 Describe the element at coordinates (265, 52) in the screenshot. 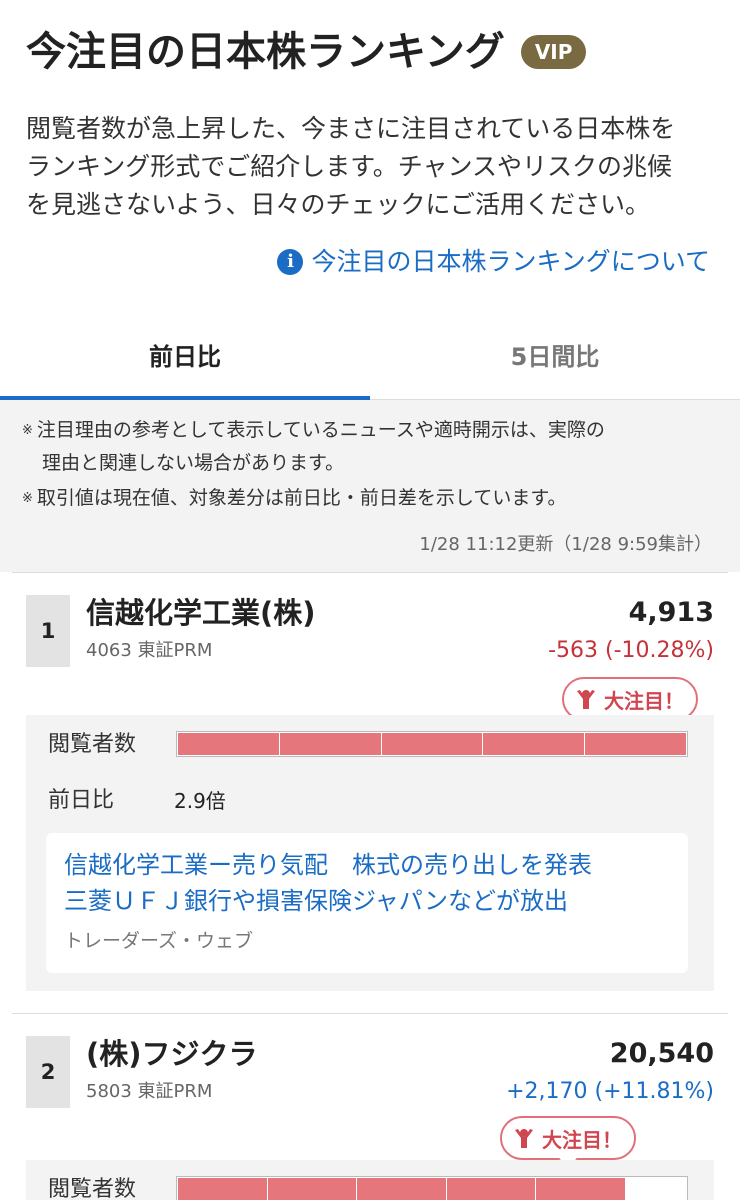

I see `page-title: 今注目の日本株ランキング` at that location.